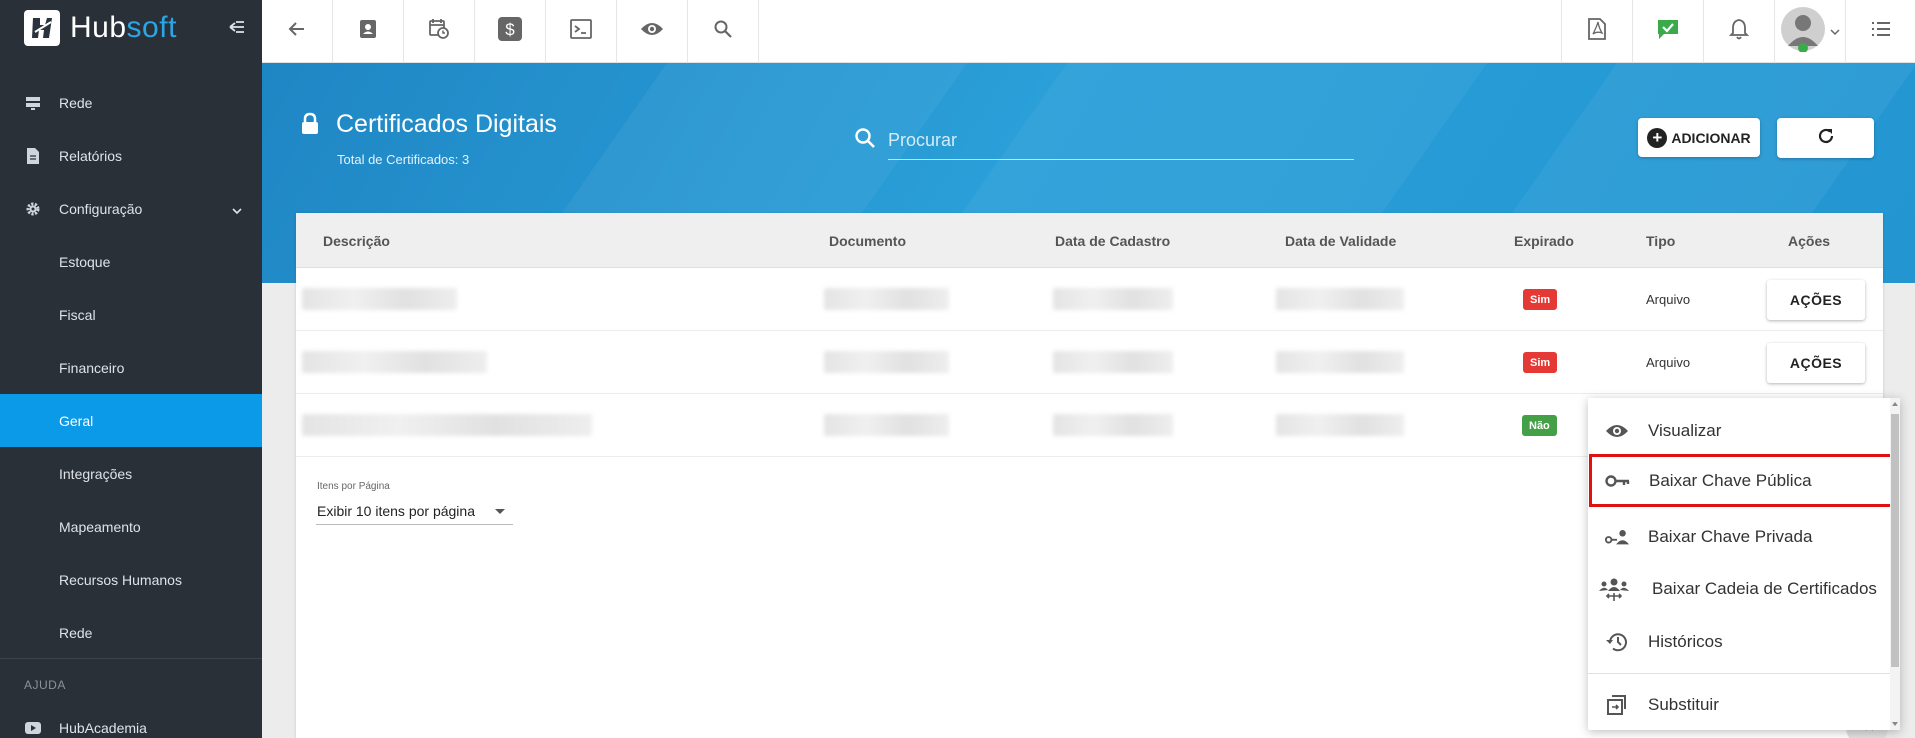 This screenshot has width=1915, height=738. What do you see at coordinates (1544, 241) in the screenshot?
I see `column-header: Expirado` at bounding box center [1544, 241].